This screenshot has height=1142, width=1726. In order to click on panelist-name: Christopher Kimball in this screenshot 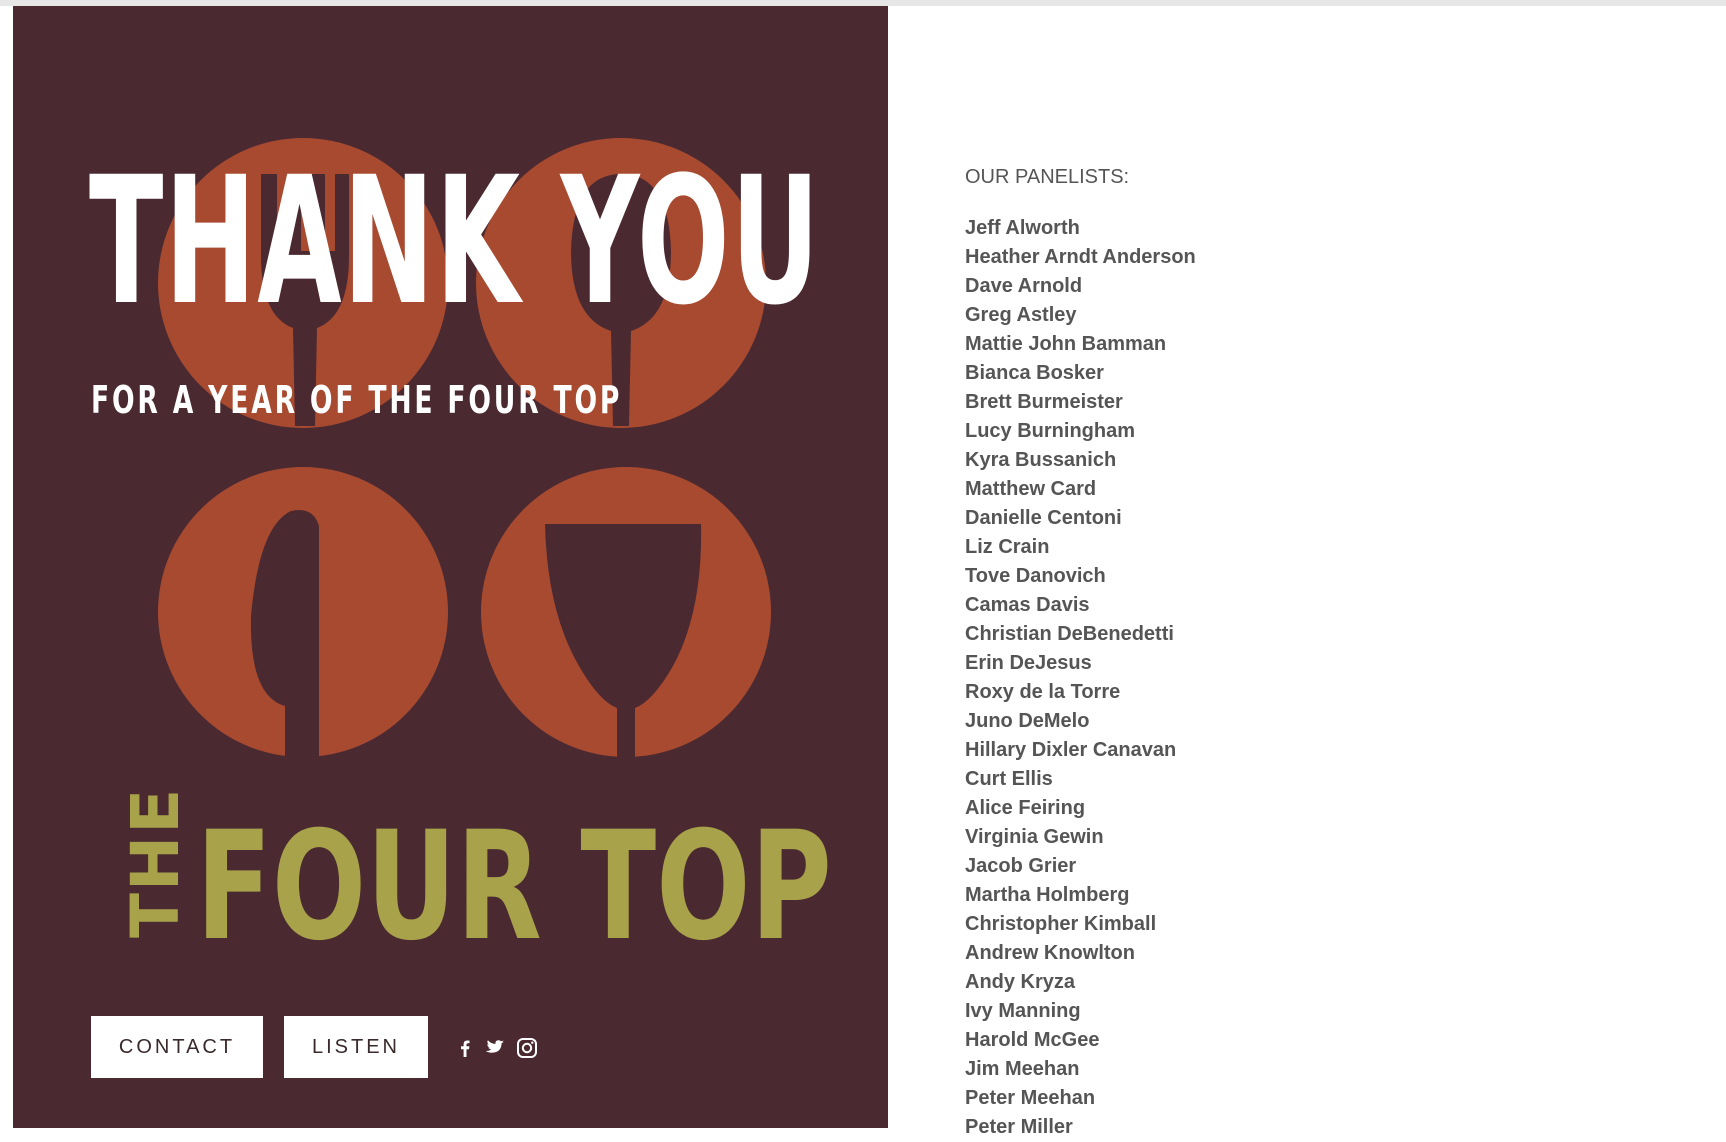, I will do `click(1061, 924)`.